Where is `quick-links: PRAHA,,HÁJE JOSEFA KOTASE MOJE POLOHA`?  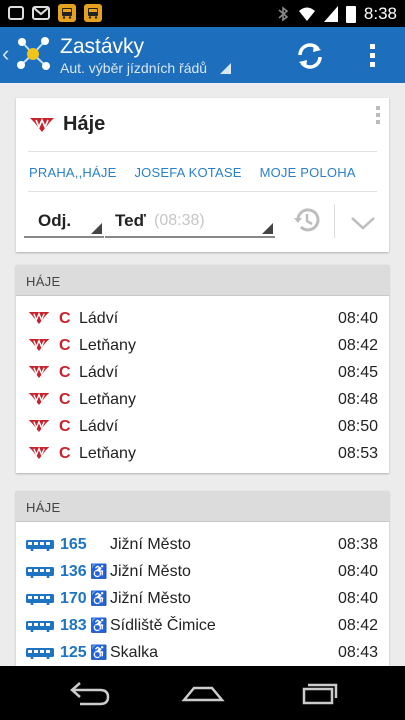 quick-links: PRAHA,,HÁJE JOSEFA KOTASE MOJE POLOHA is located at coordinates (192, 172).